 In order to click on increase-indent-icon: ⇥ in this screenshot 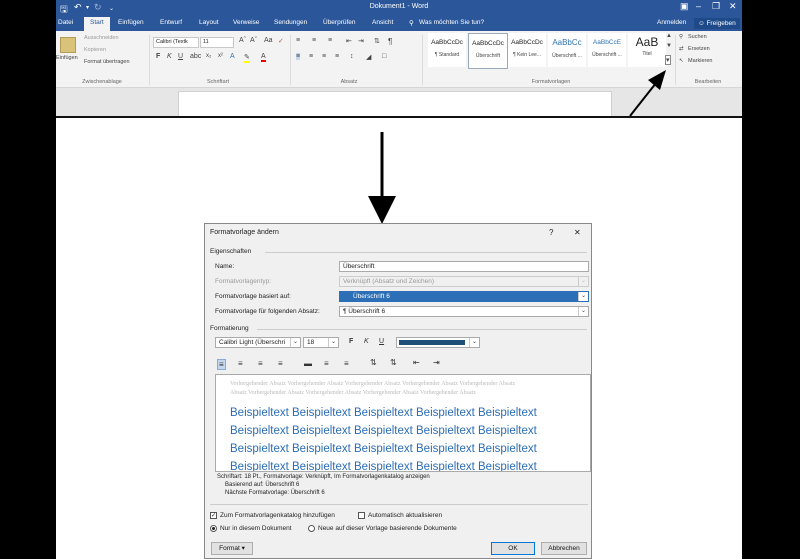, I will do `click(436, 362)`.